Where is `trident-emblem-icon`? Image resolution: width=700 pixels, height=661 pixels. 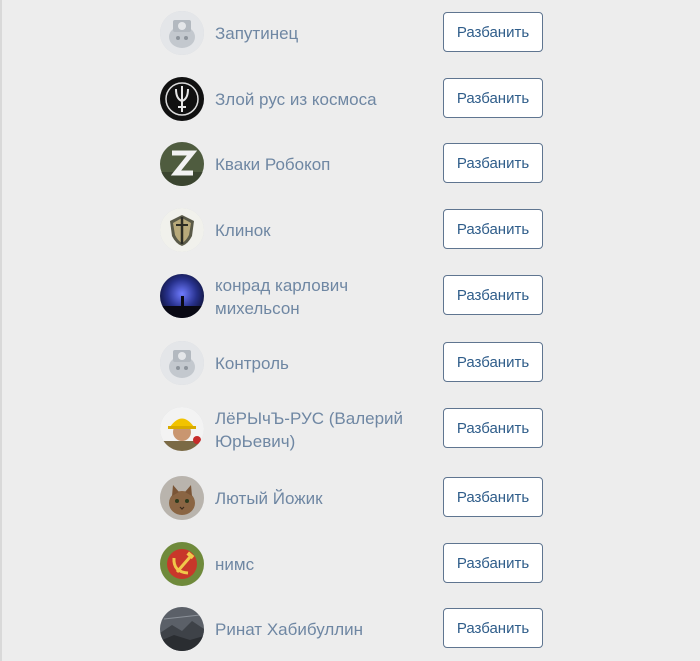 trident-emblem-icon is located at coordinates (182, 99).